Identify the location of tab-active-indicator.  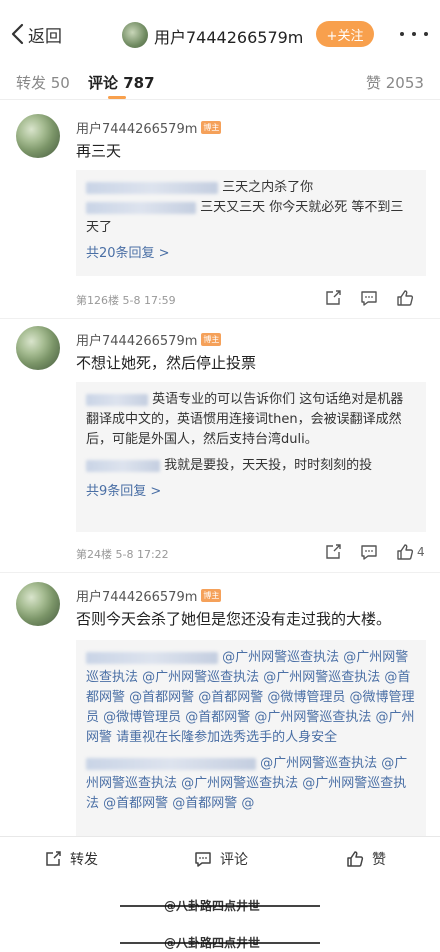
(117, 97).